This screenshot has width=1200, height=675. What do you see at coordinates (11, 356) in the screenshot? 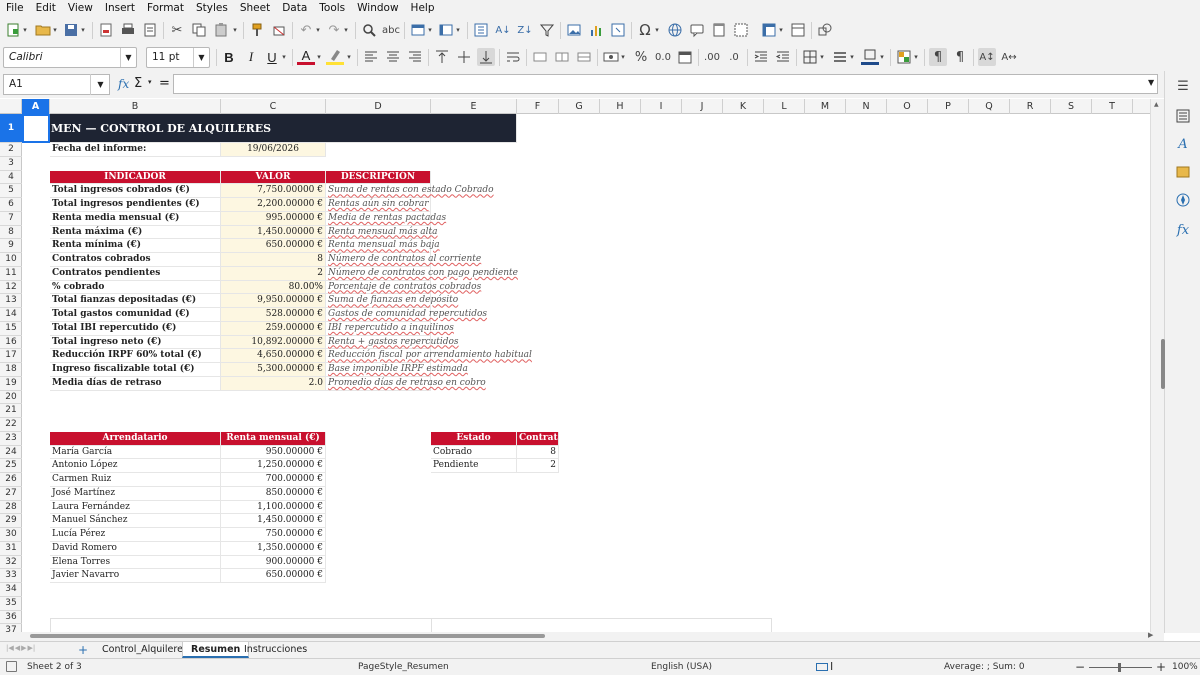
I see `row-header-17: 17` at bounding box center [11, 356].